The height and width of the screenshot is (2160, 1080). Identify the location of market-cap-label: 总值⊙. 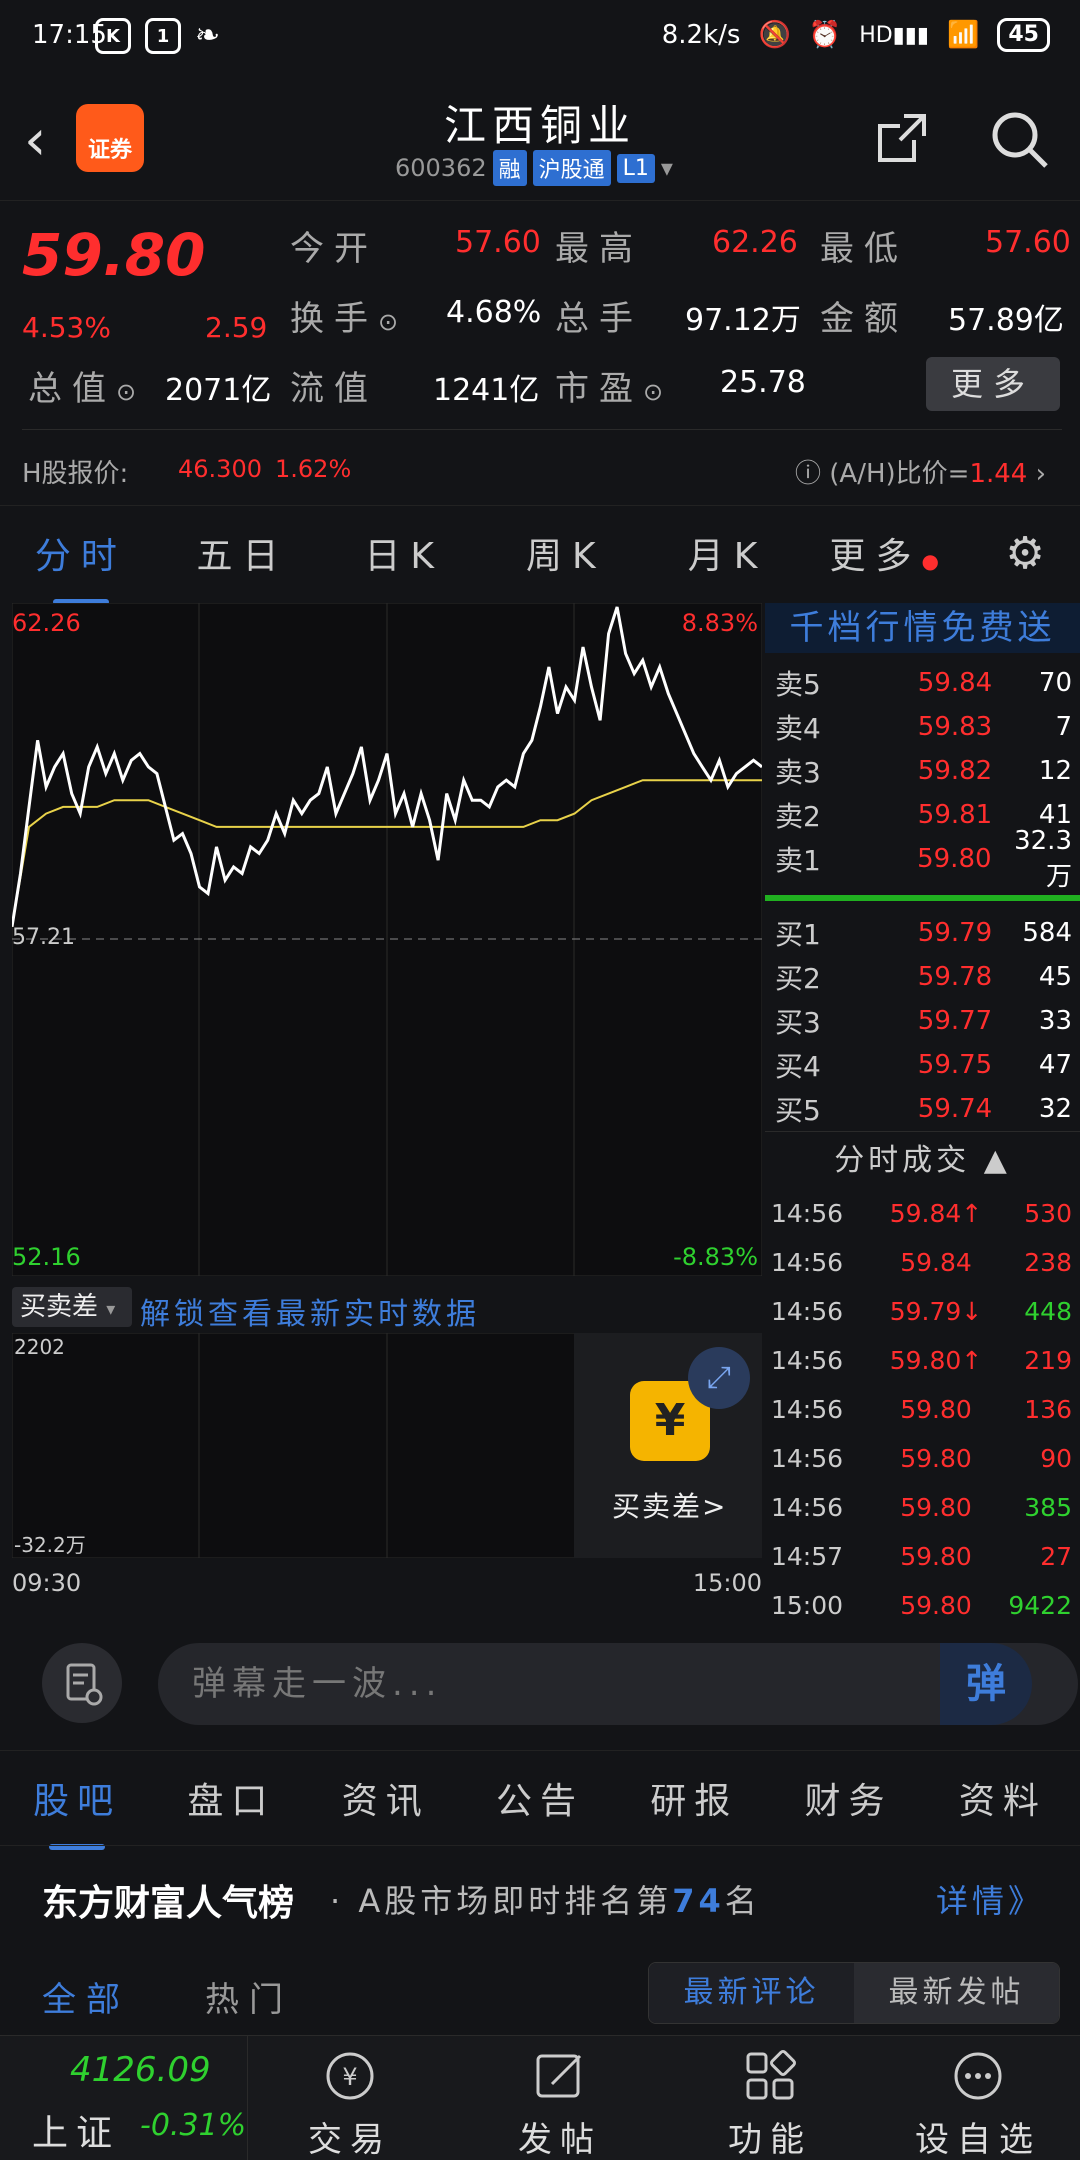
(82, 385).